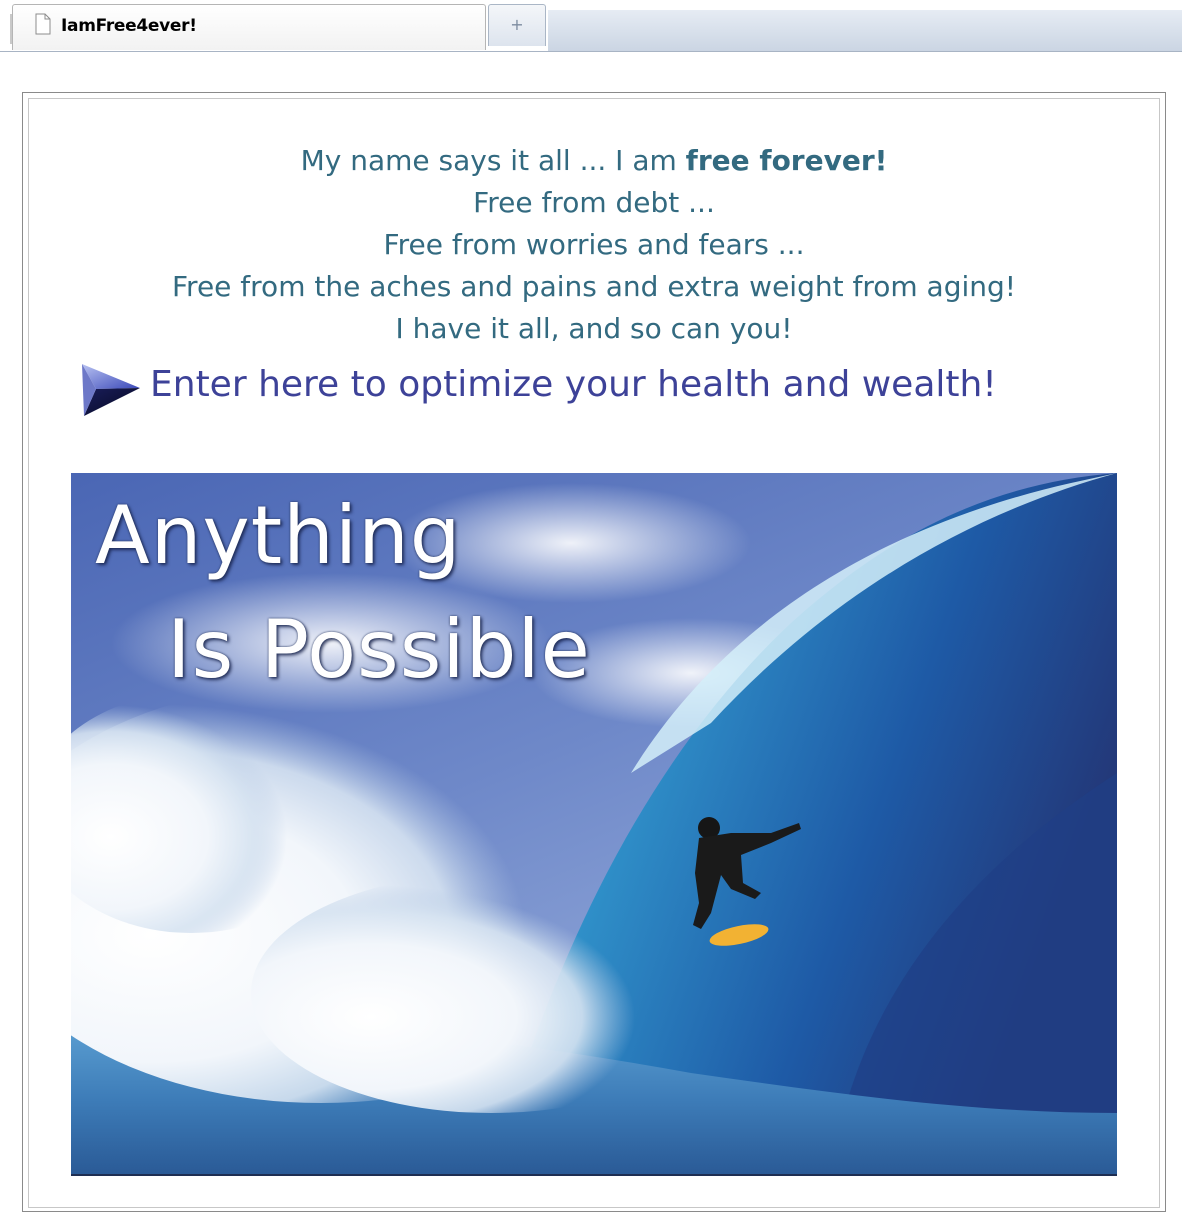 This screenshot has height=1212, width=1182. What do you see at coordinates (110, 389) in the screenshot?
I see `arrow-right-icon` at bounding box center [110, 389].